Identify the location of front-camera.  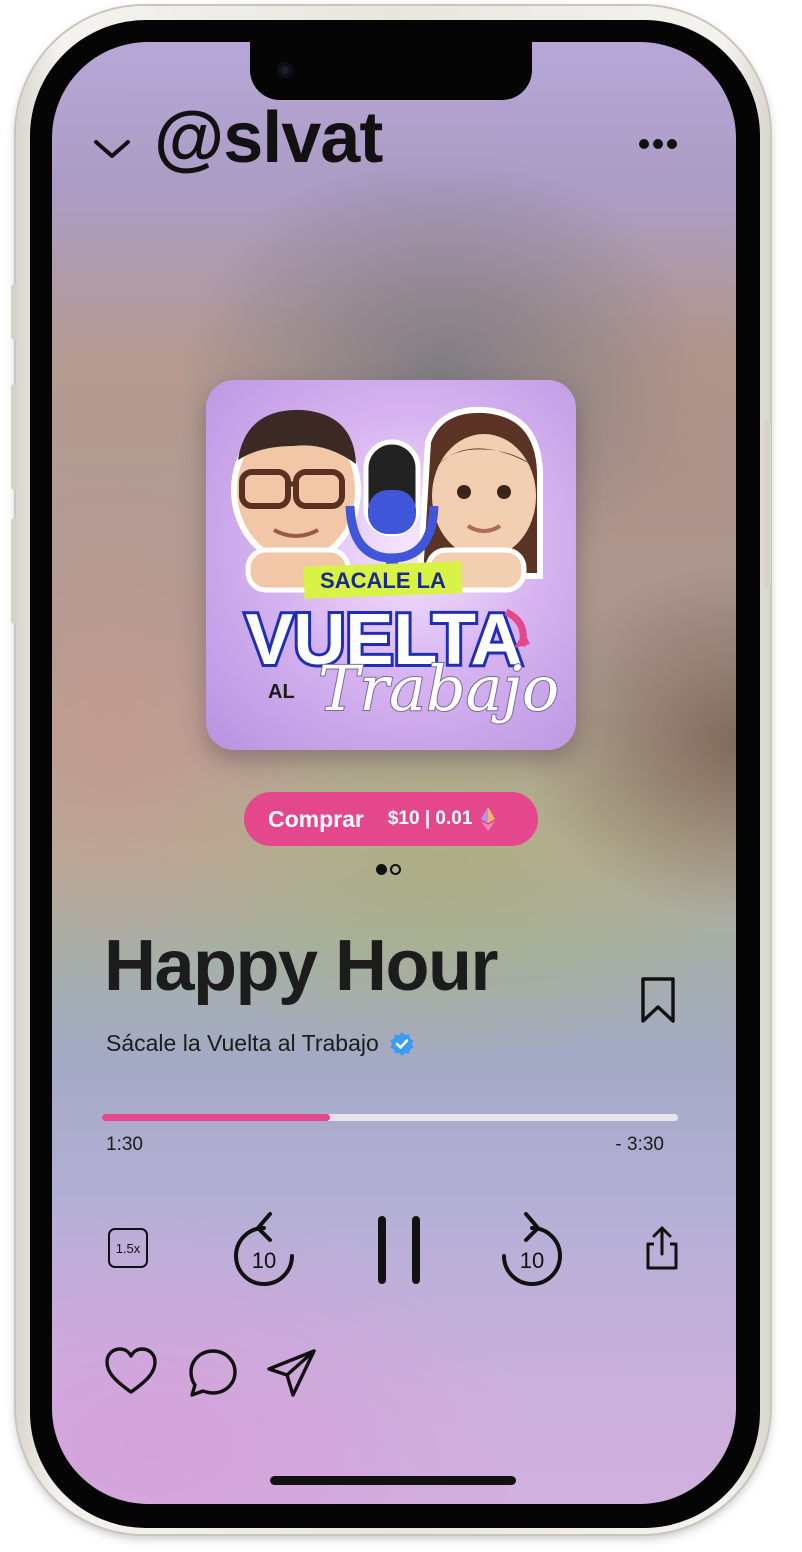
(285, 70).